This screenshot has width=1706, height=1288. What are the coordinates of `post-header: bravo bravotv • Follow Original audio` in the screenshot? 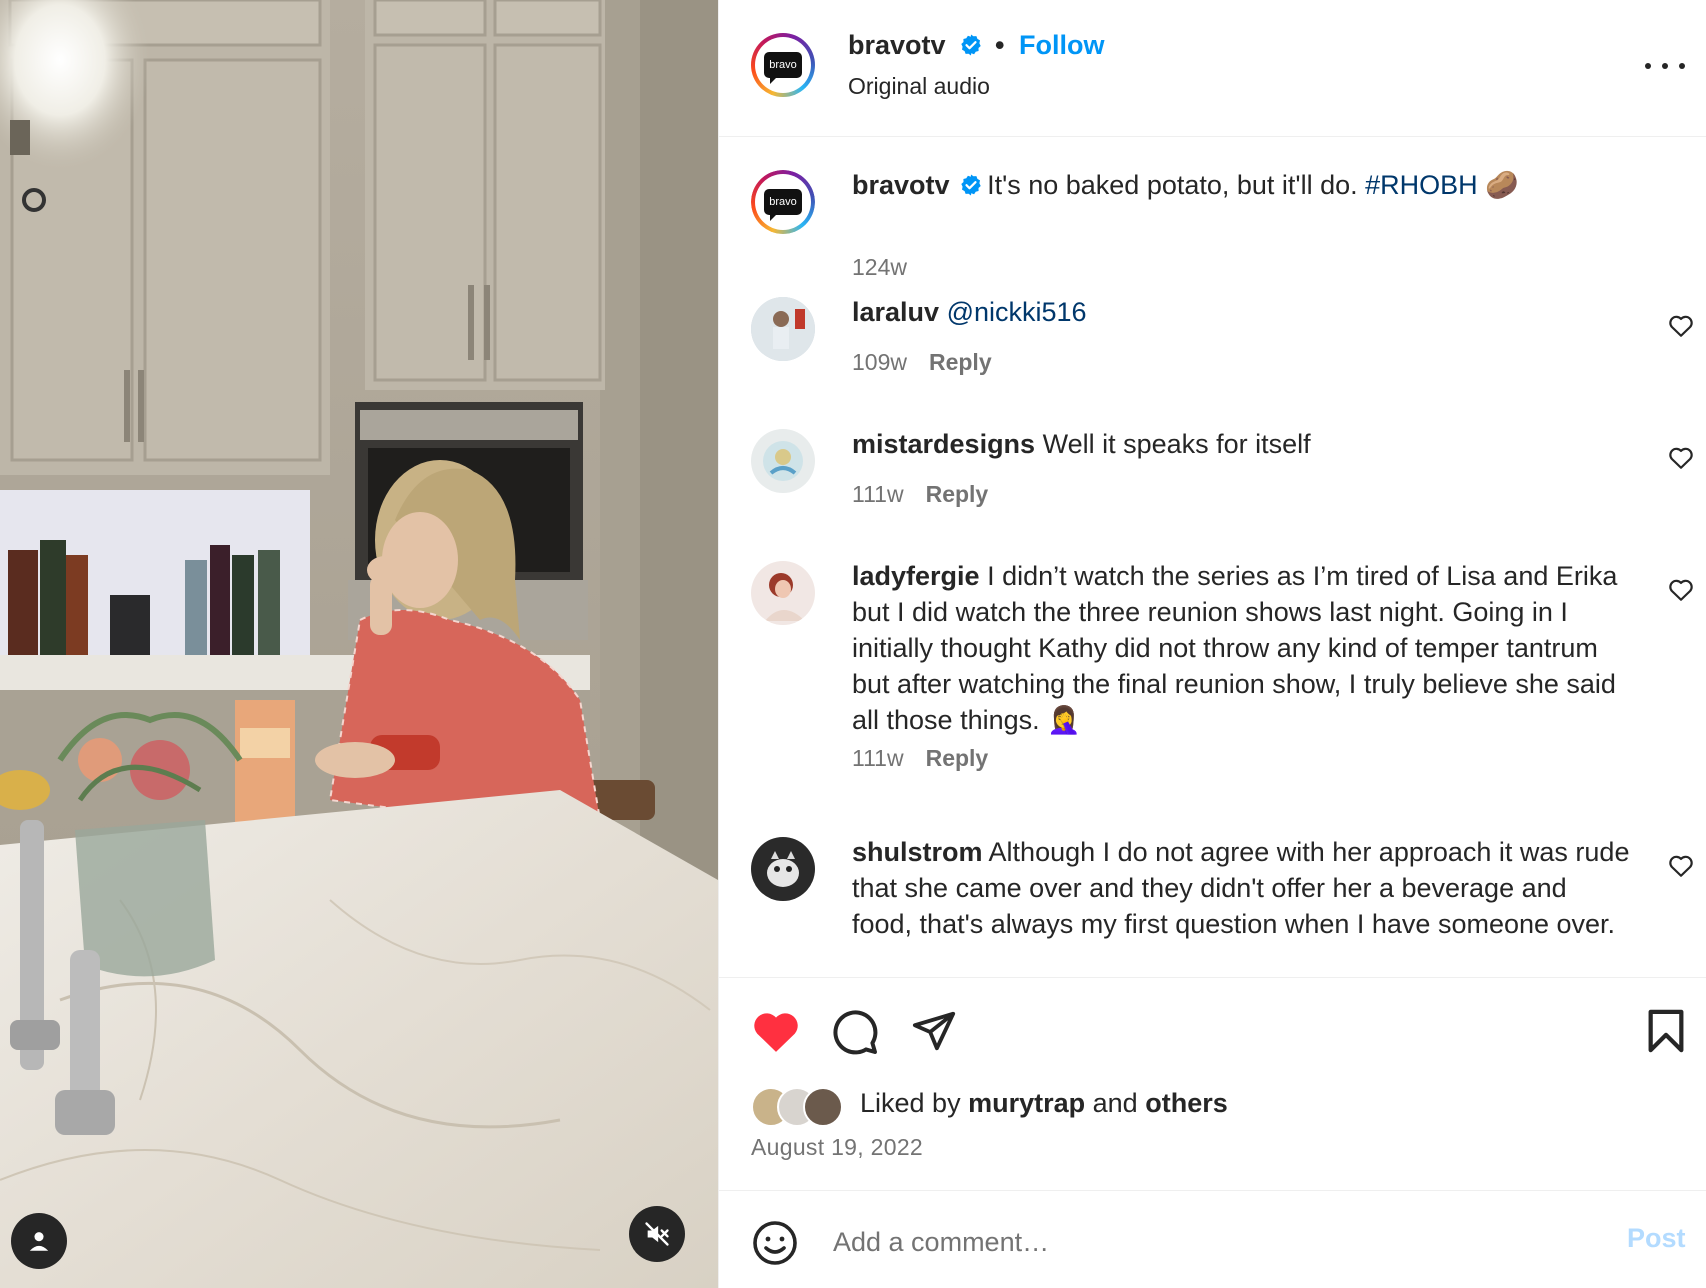 It's located at (1212, 68).